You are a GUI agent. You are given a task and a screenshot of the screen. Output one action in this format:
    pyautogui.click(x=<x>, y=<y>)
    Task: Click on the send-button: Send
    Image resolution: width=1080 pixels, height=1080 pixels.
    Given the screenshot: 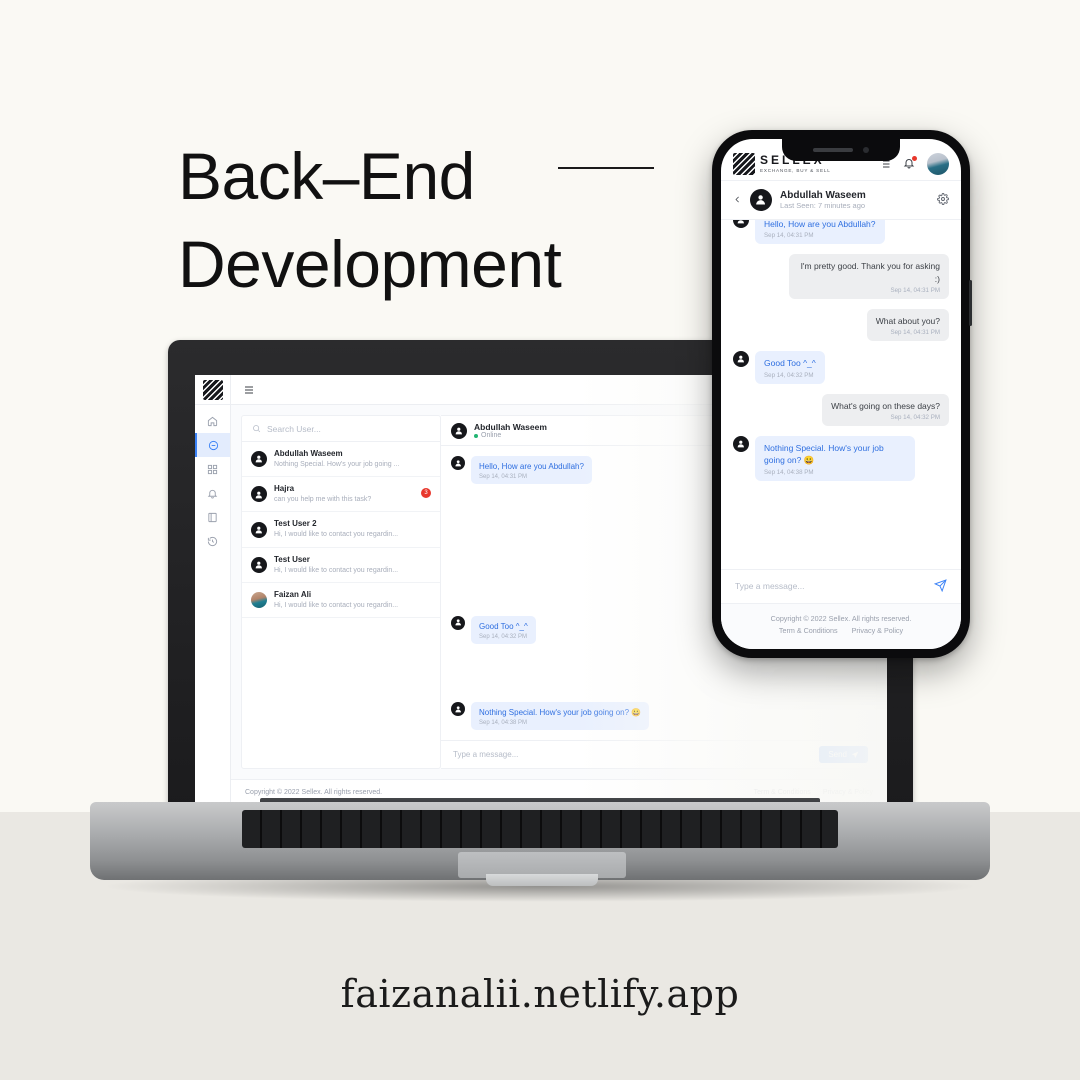 What is the action you would take?
    pyautogui.click(x=843, y=754)
    